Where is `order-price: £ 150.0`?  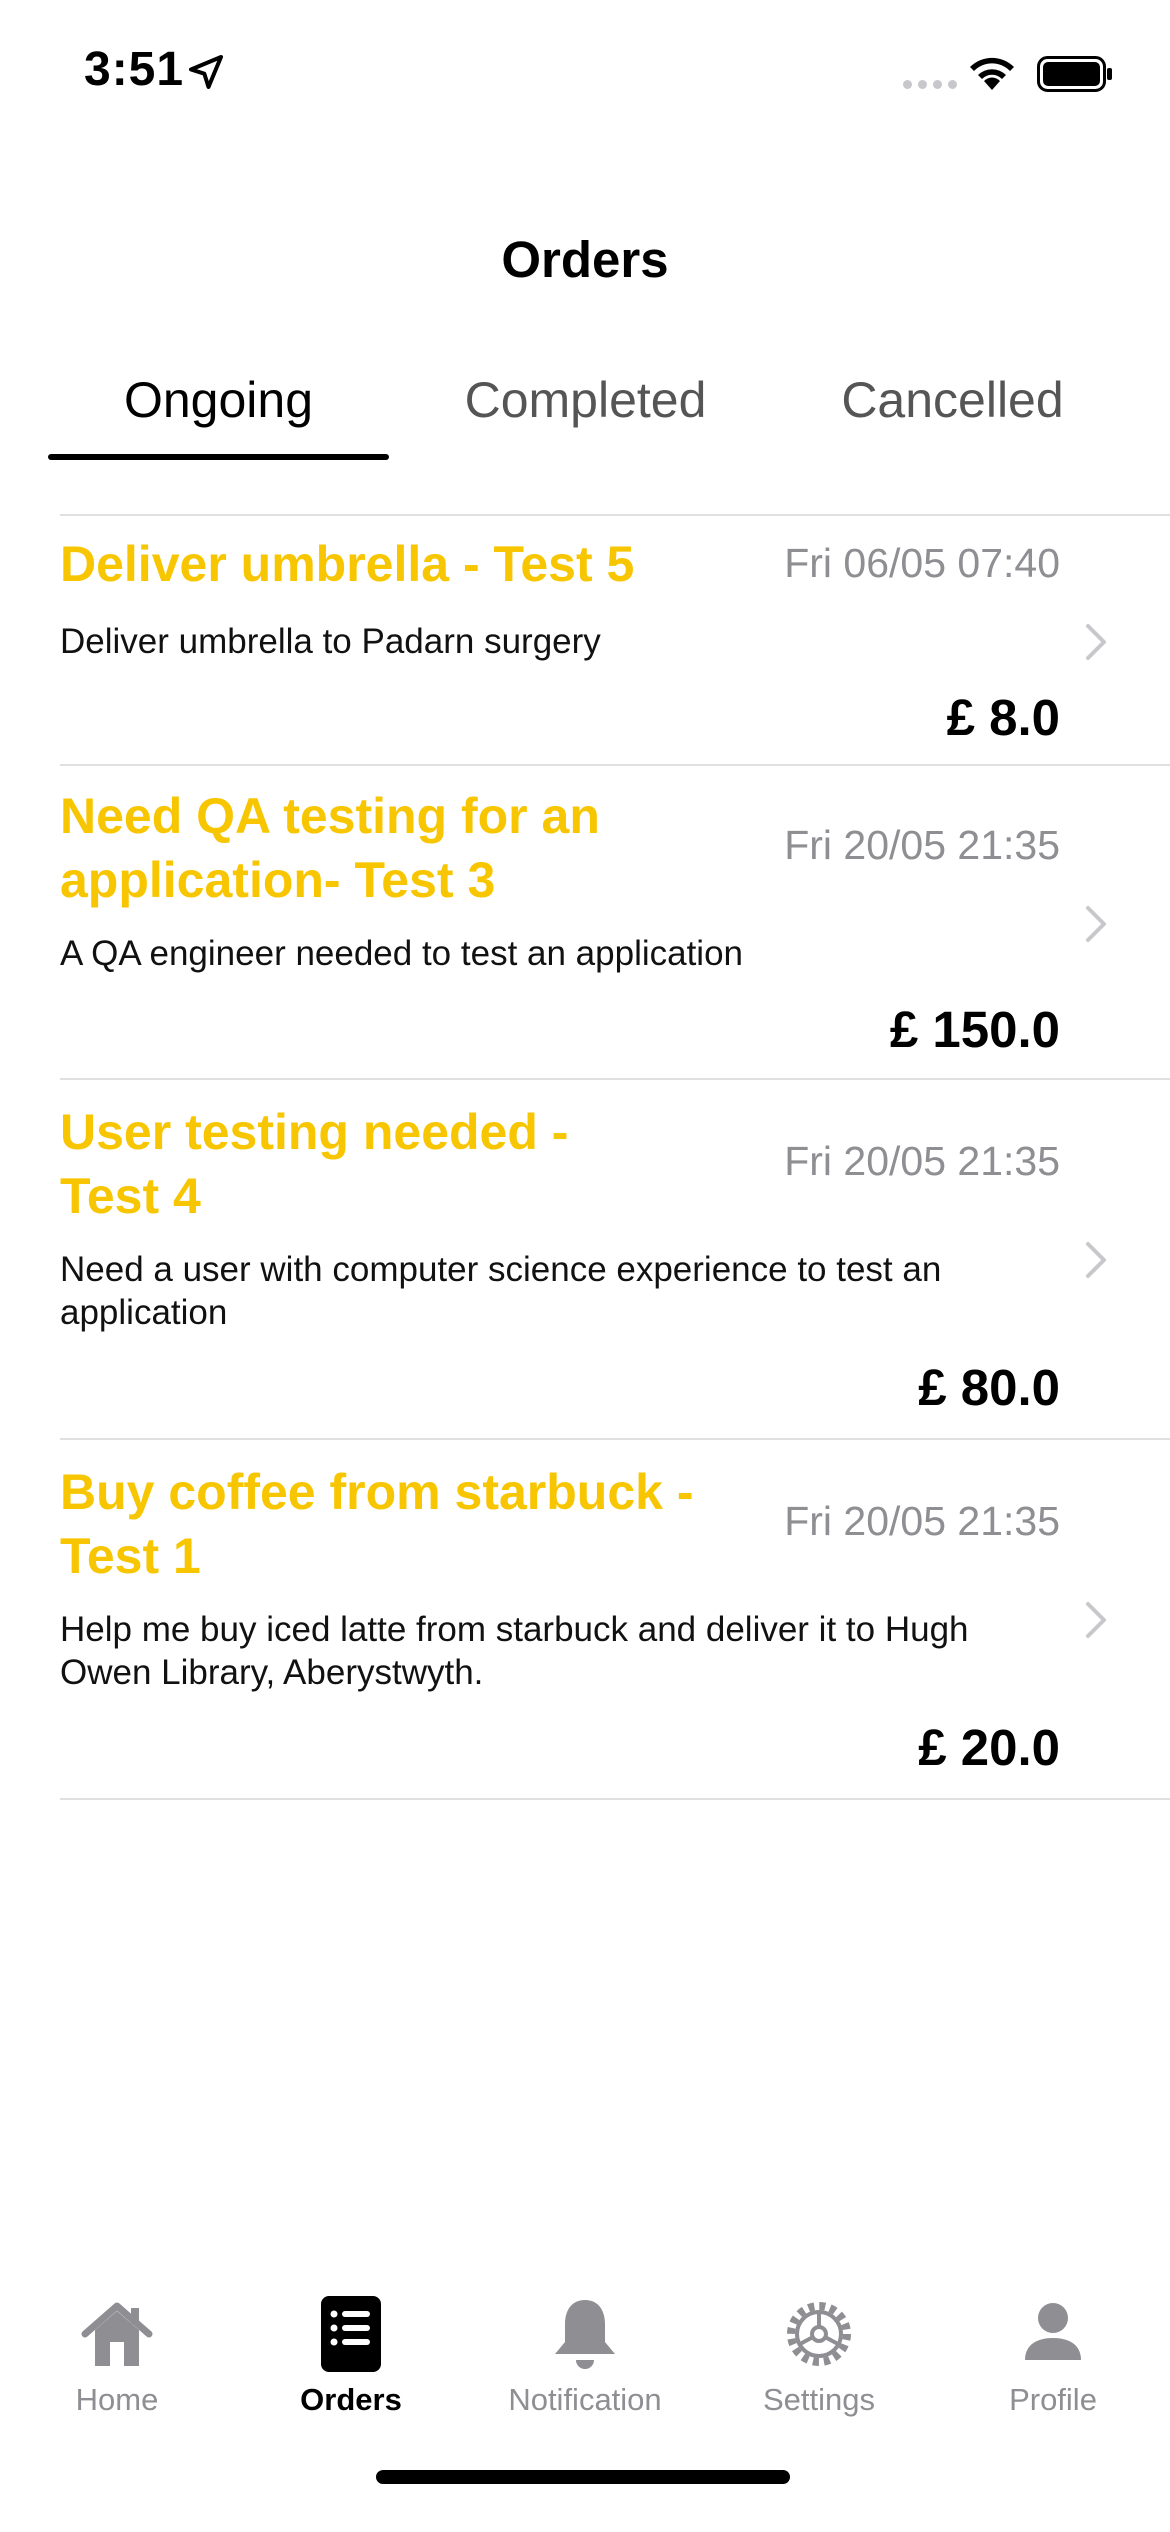 order-price: £ 150.0 is located at coordinates (974, 1029).